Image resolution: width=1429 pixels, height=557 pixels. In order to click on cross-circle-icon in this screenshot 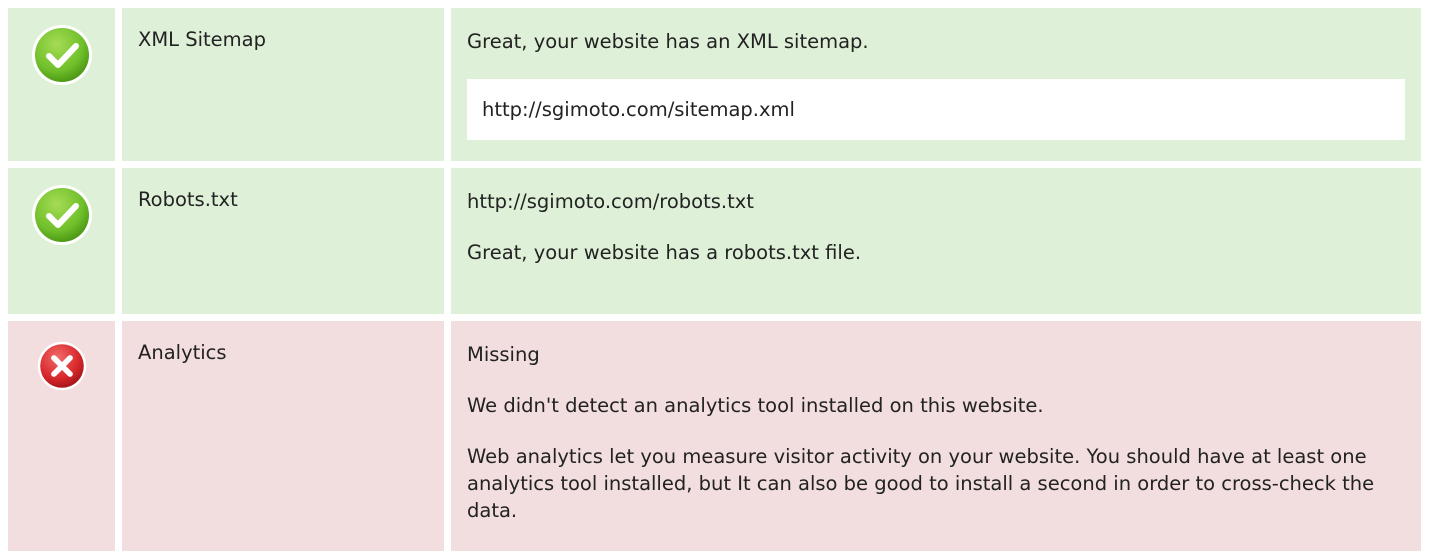, I will do `click(61, 366)`.